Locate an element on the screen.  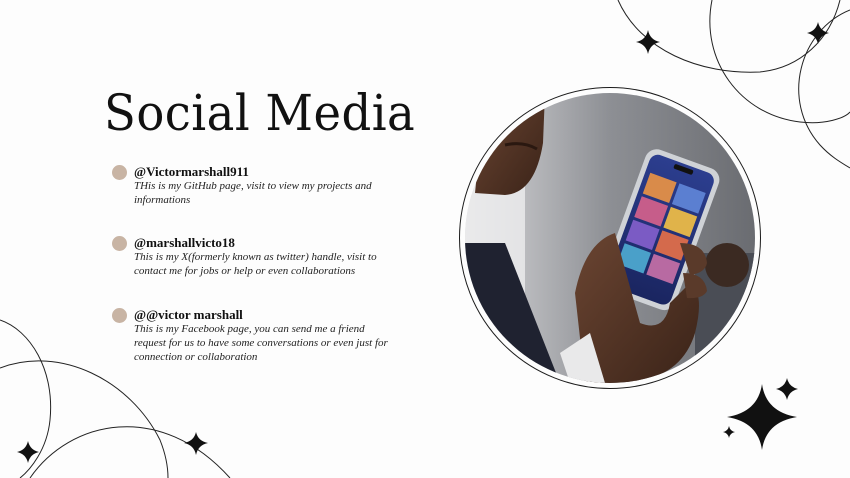
social-handle: @marshallvicto18 is located at coordinates (184, 242).